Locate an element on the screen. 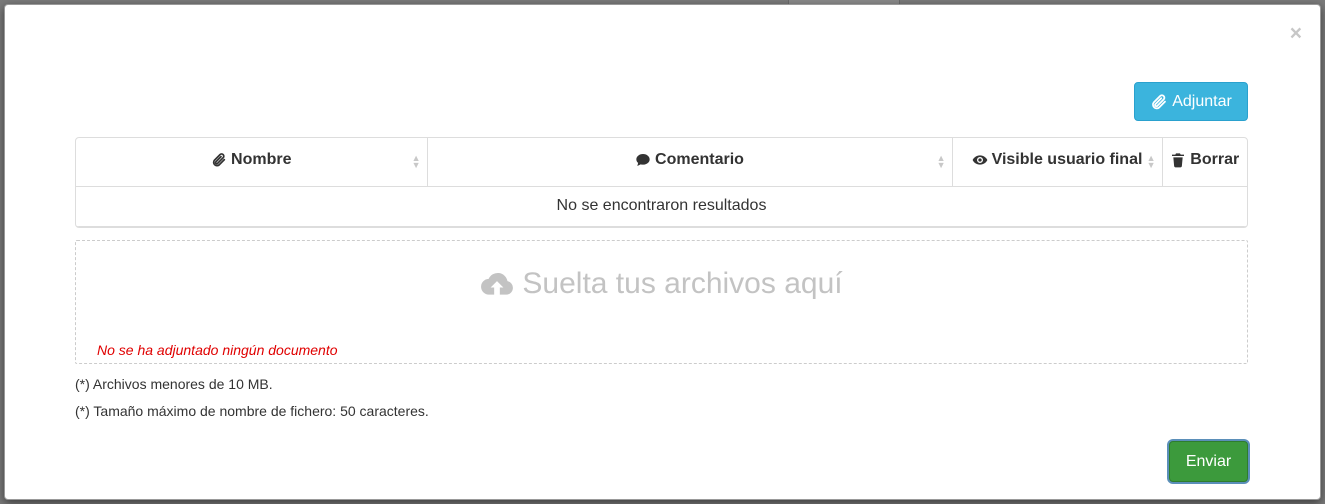 This screenshot has width=1325, height=504. eye-icon is located at coordinates (979, 160).